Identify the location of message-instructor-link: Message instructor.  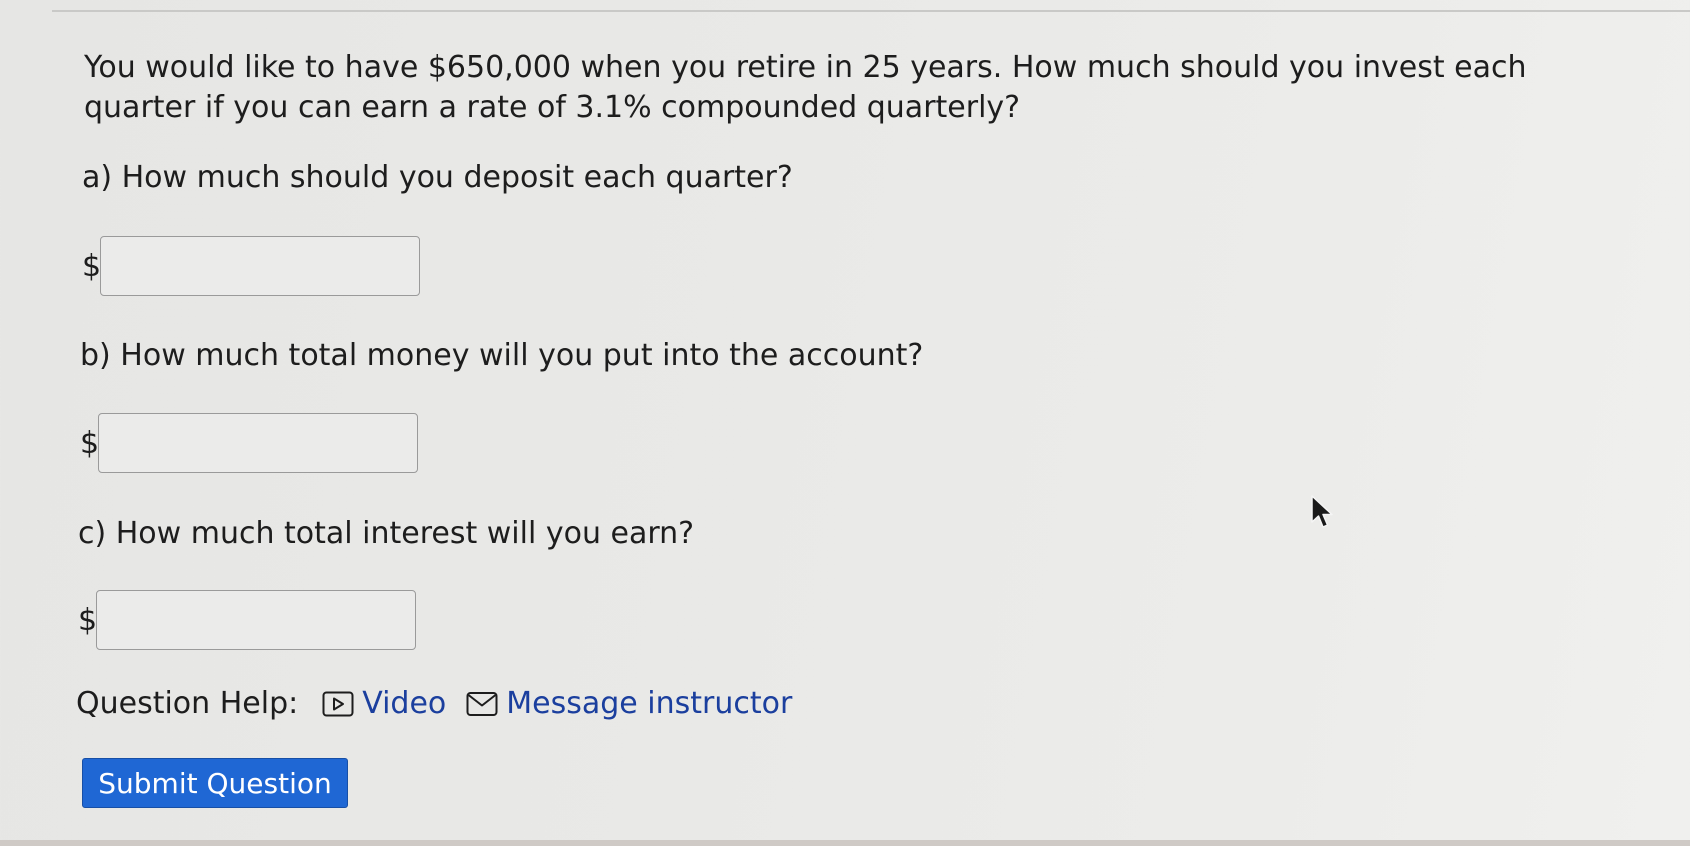
(629, 703).